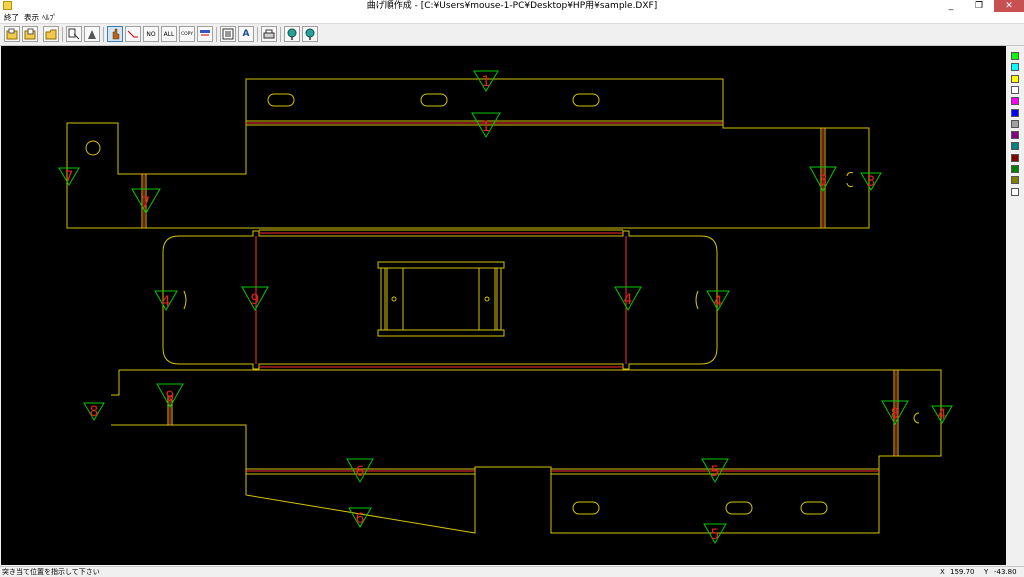 This screenshot has height=577, width=1024. I want to click on window-left-panel, so click(395, 299).